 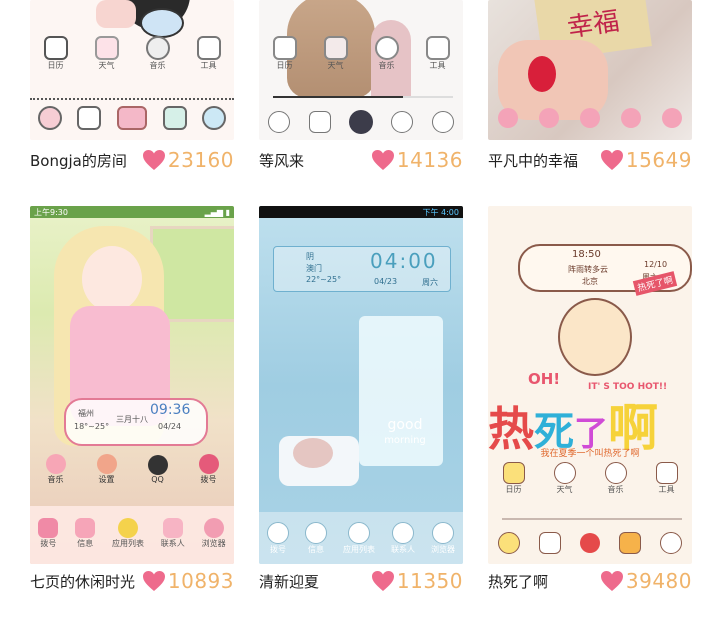 I want to click on like-count: 23160, so click(x=200, y=160).